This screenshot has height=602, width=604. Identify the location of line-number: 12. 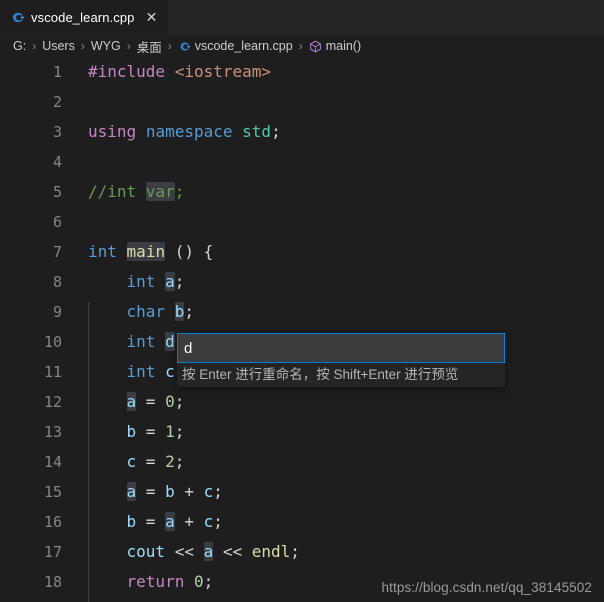
(52, 402).